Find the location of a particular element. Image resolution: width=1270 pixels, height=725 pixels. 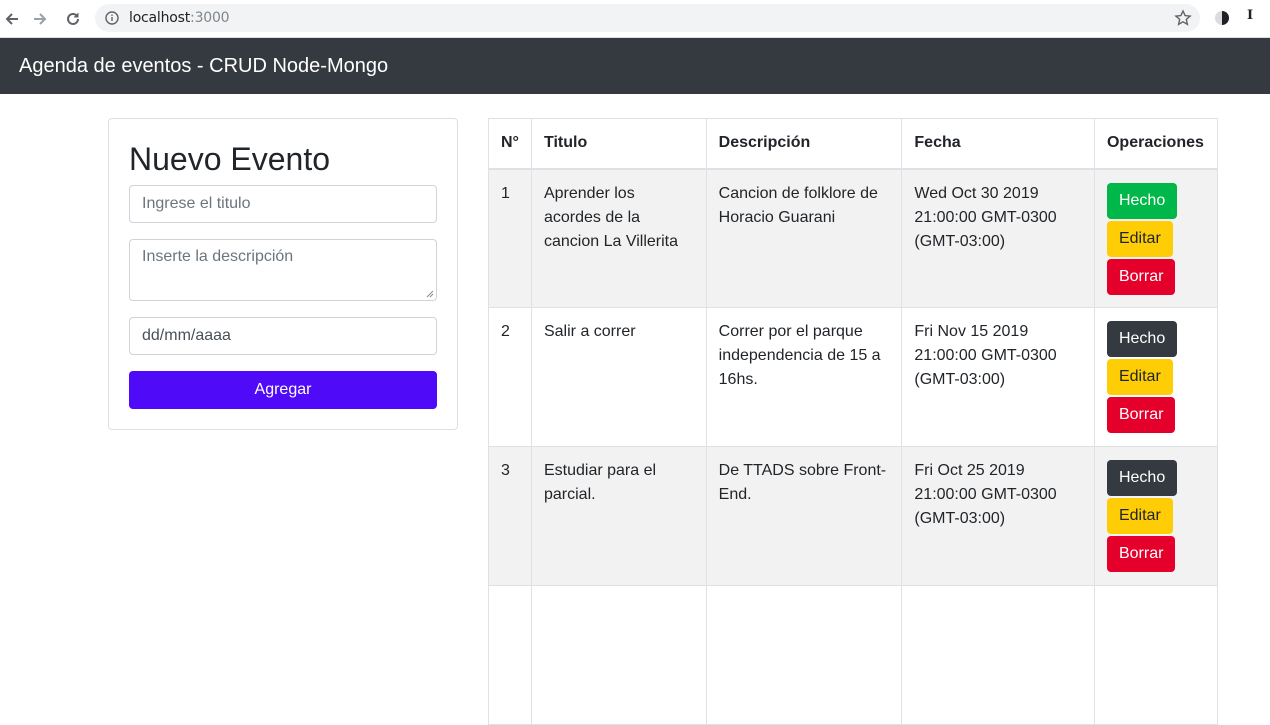

header-date: Fecha is located at coordinates (998, 144).